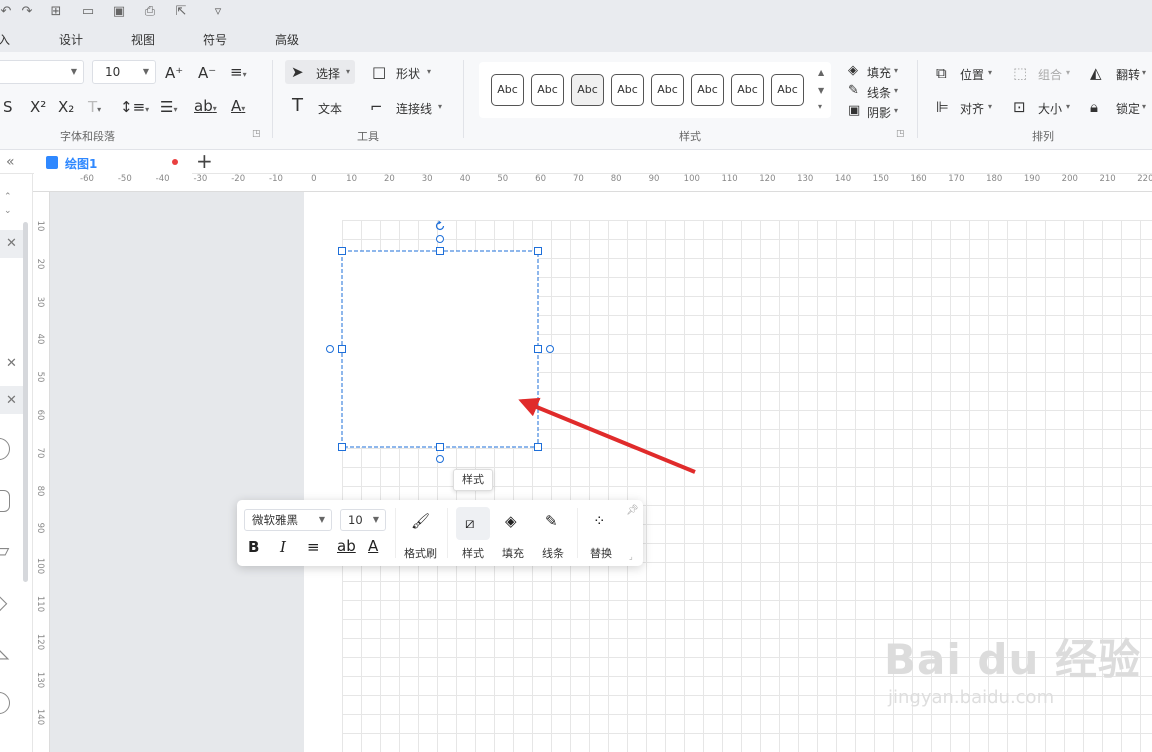 This screenshot has height=752, width=1152. Describe the element at coordinates (81, 164) in the screenshot. I see `document-name: 绘图1` at that location.